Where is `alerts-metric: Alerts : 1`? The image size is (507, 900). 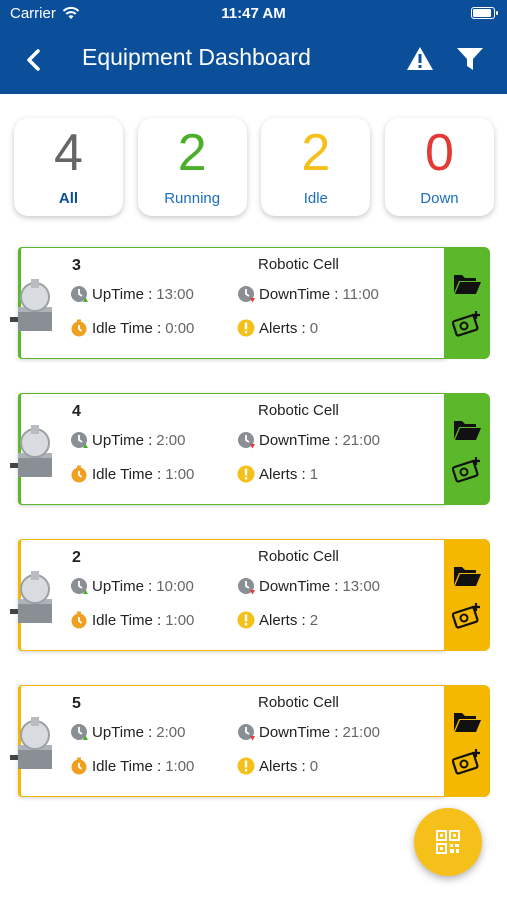
alerts-metric: Alerts : 1 is located at coordinates (277, 474).